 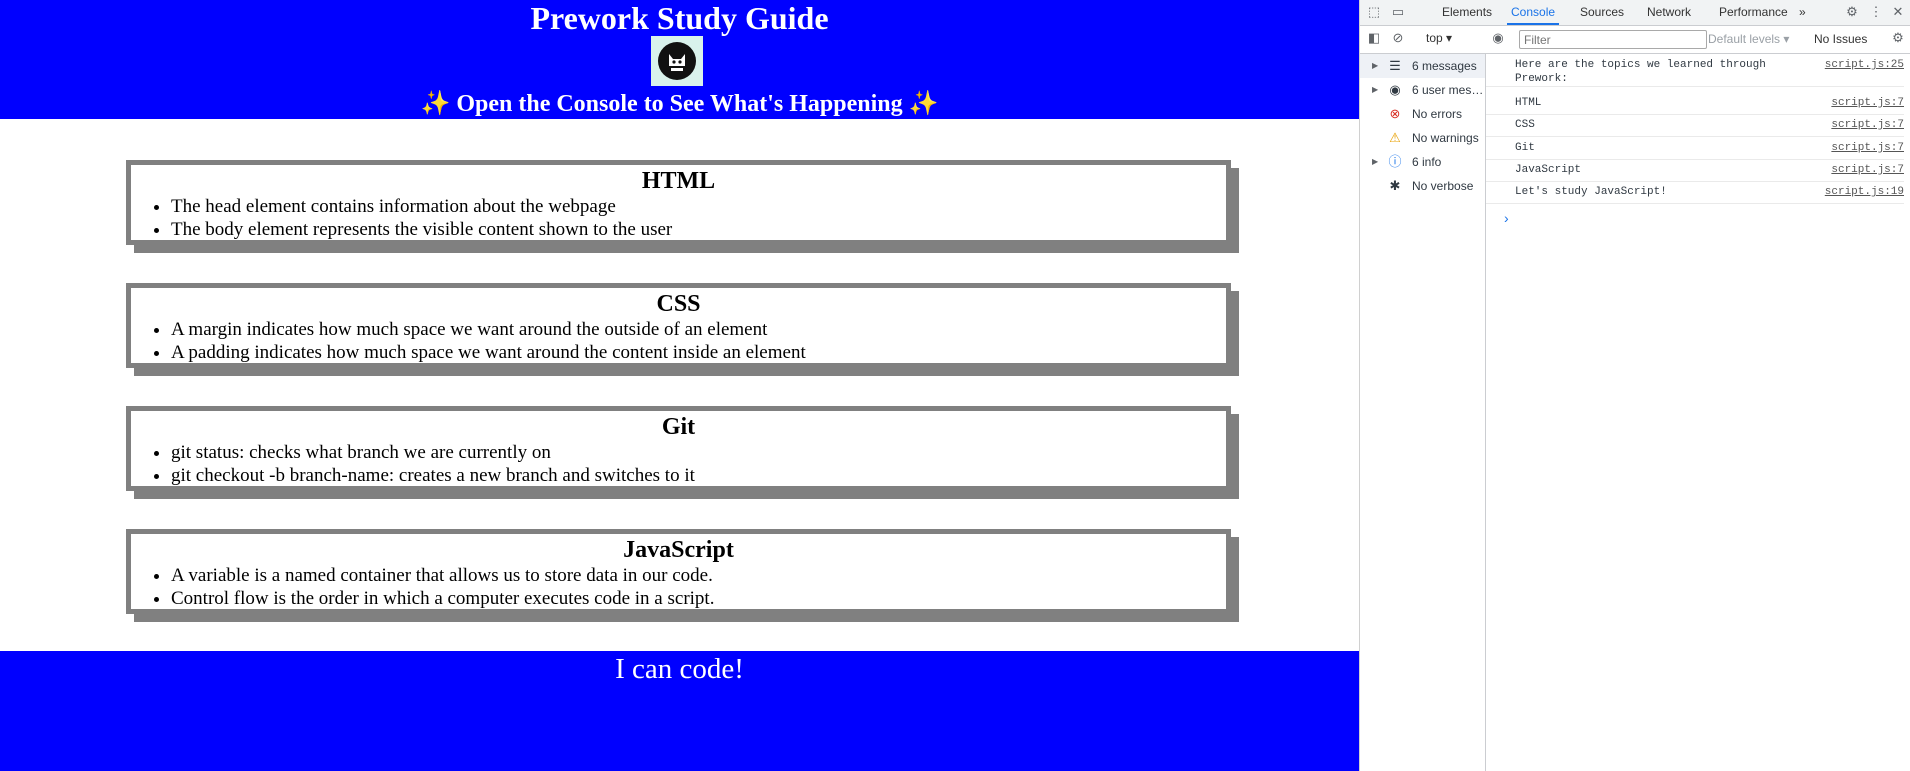 I want to click on context-label: top, so click(x=1434, y=38).